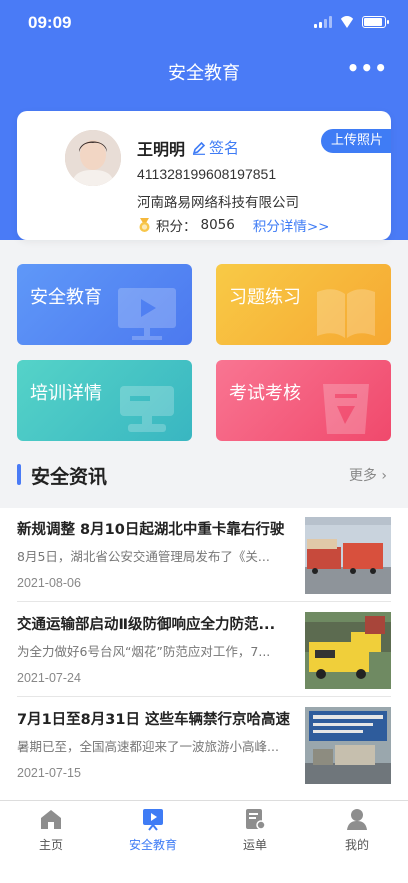 This screenshot has width=408, height=883. I want to click on pencil-icon, so click(199, 148).